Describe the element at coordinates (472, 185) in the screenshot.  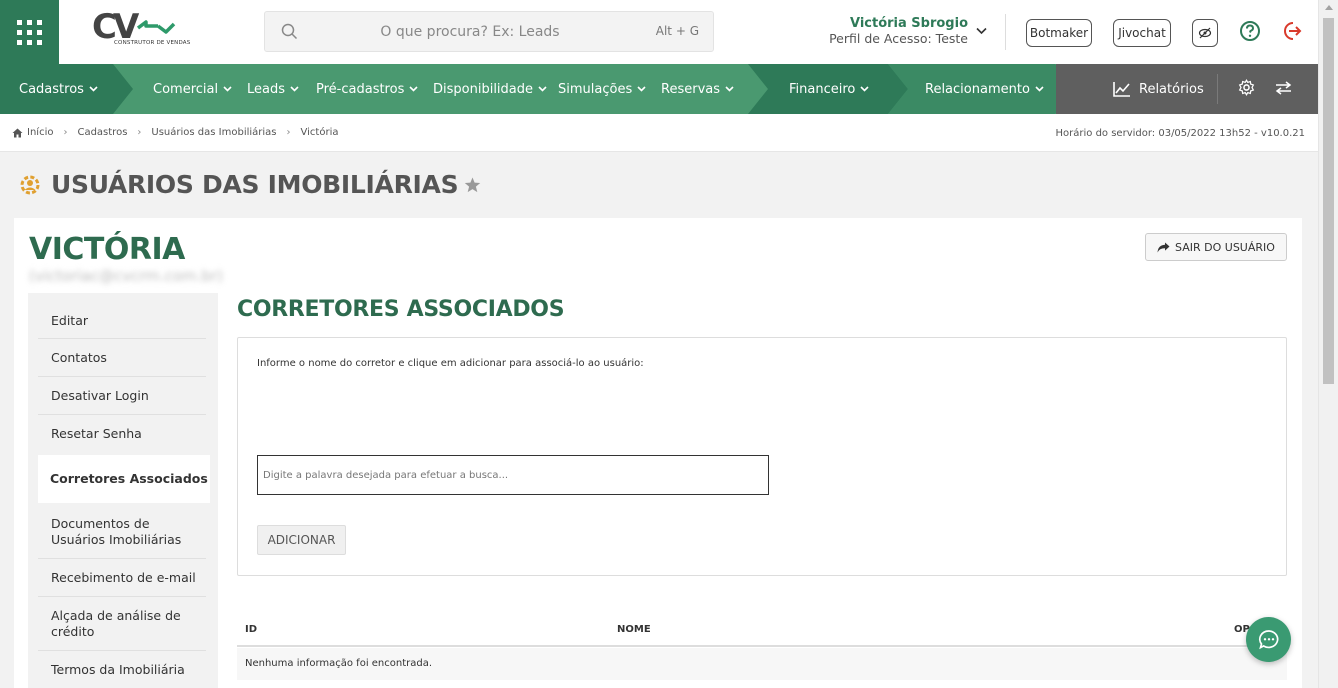
I see `star-icon` at that location.